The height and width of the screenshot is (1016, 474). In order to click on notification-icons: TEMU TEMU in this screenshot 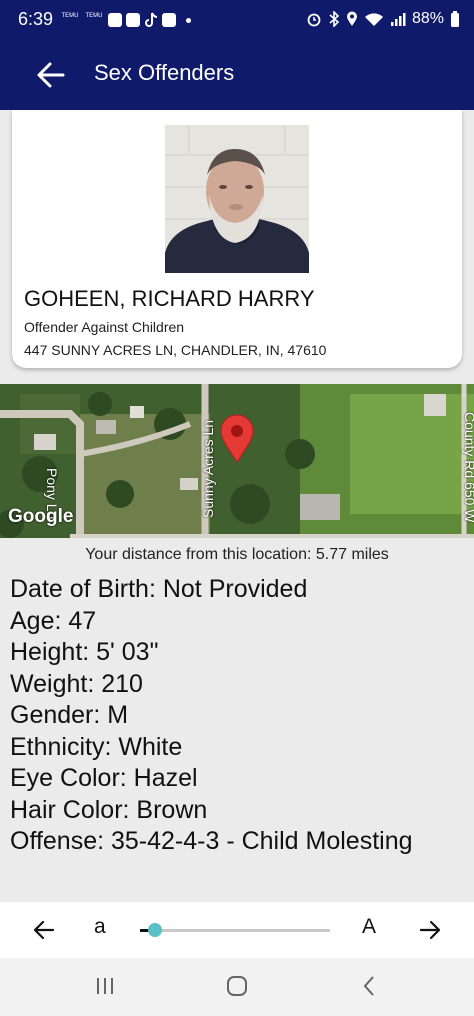, I will do `click(125, 20)`.